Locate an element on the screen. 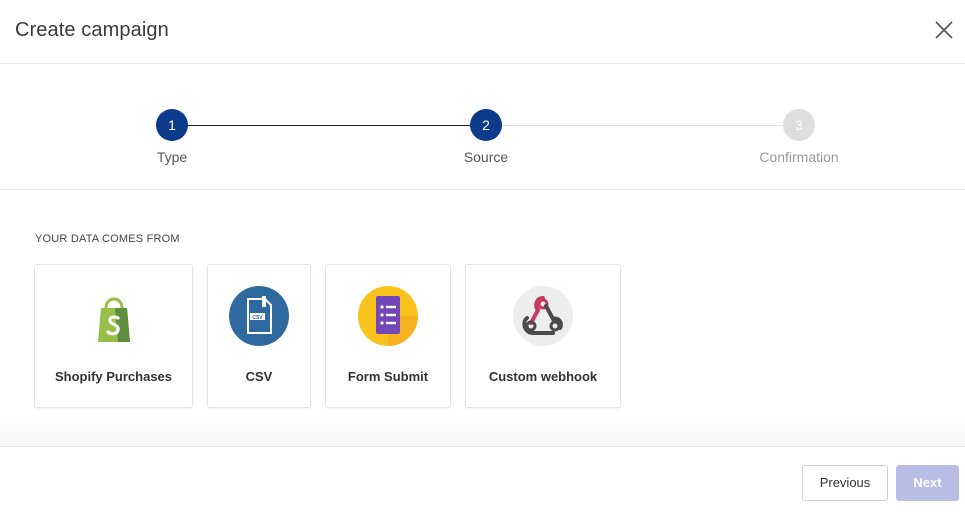 Image resolution: width=965 pixels, height=514 pixels. source-card-csv: CSV CSV is located at coordinates (259, 336).